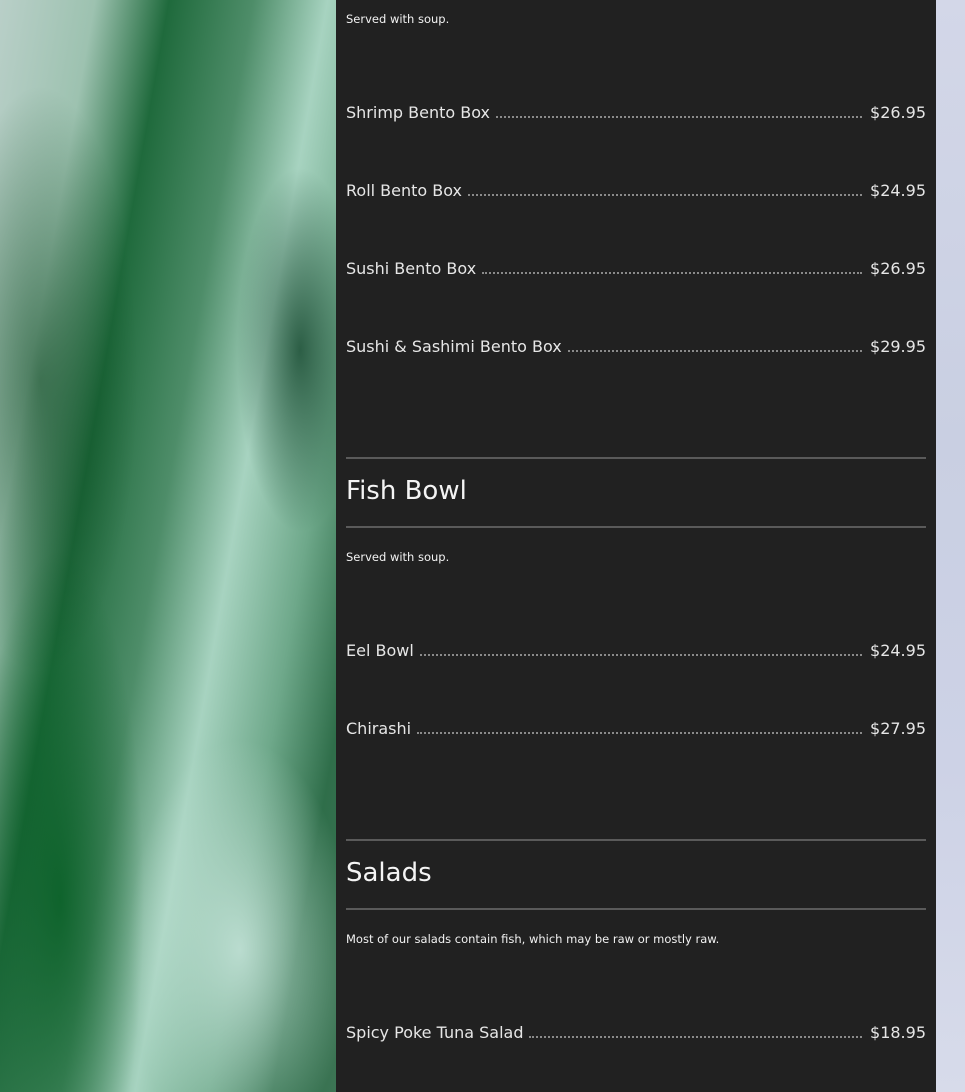 The image size is (965, 1092). Describe the element at coordinates (898, 1032) in the screenshot. I see `menu-item-price: $18.95` at that location.